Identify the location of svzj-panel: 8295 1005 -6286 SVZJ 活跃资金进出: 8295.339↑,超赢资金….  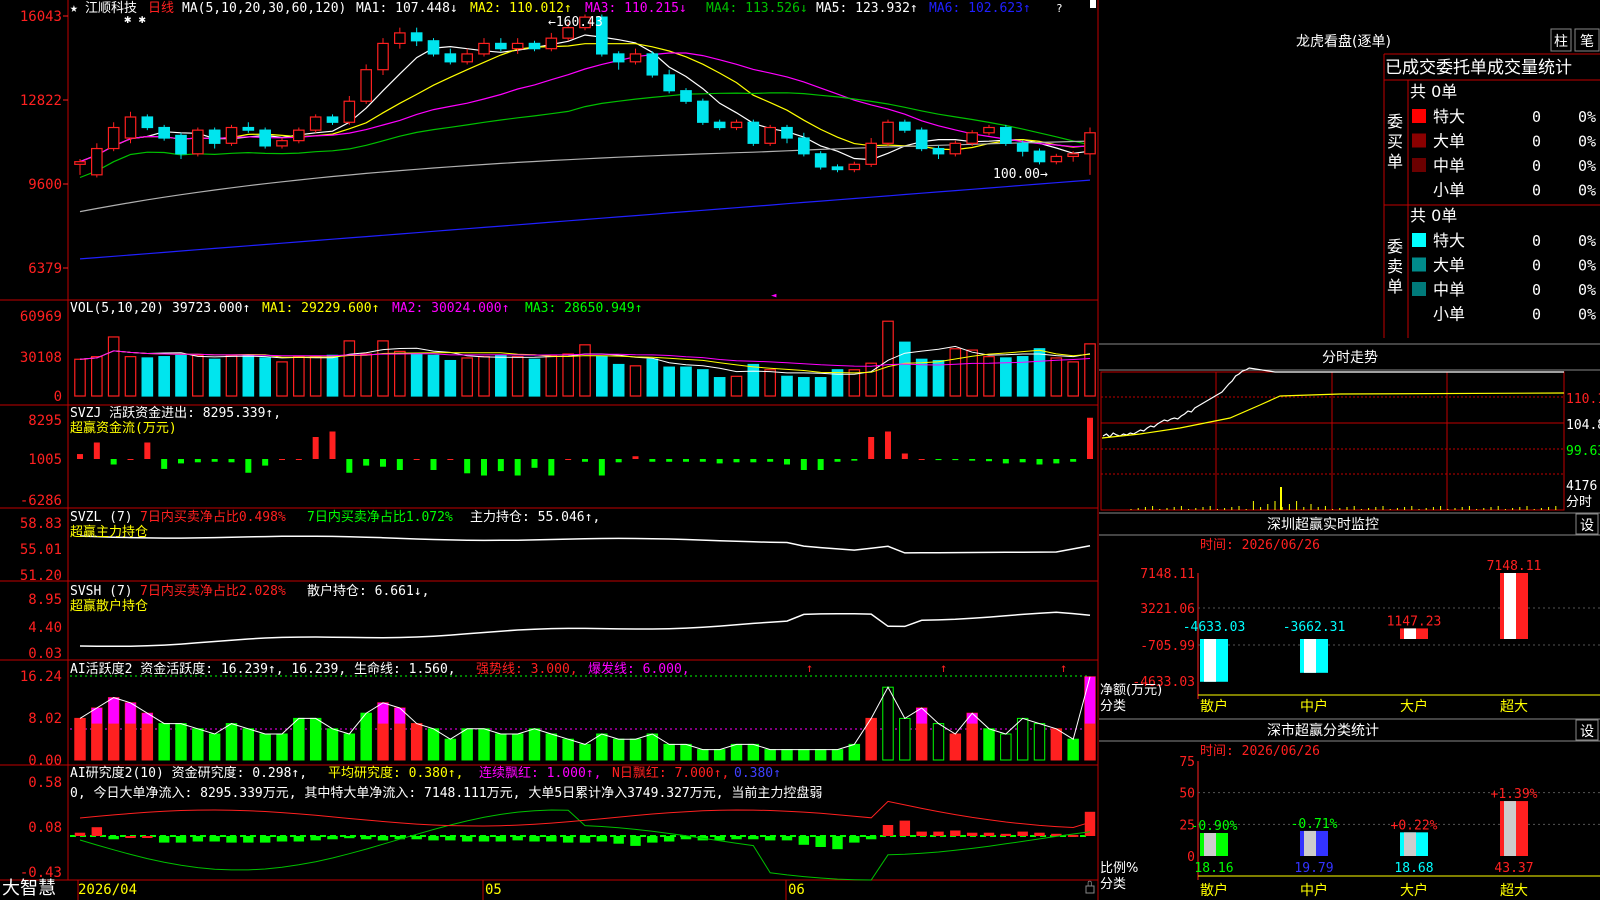
(556, 457).